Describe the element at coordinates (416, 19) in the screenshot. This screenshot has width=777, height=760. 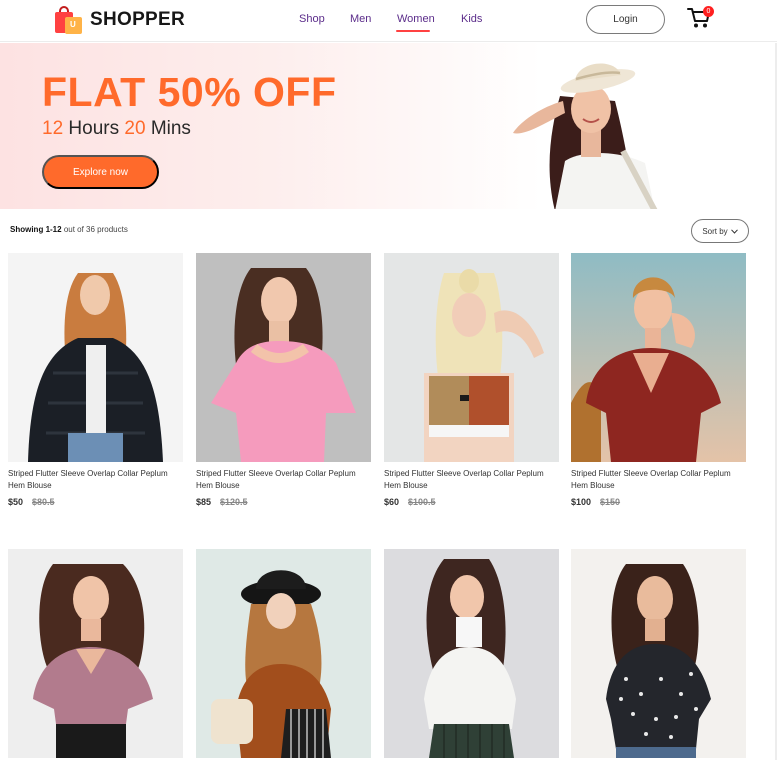
I see `nav-item-women-label: Women` at that location.